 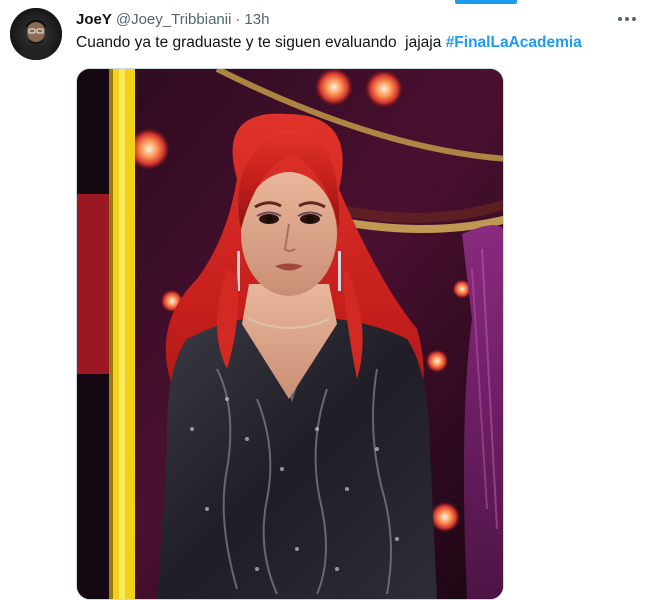 What do you see at coordinates (514, 42) in the screenshot?
I see `hashtag-link: #FinalLaAcademia` at bounding box center [514, 42].